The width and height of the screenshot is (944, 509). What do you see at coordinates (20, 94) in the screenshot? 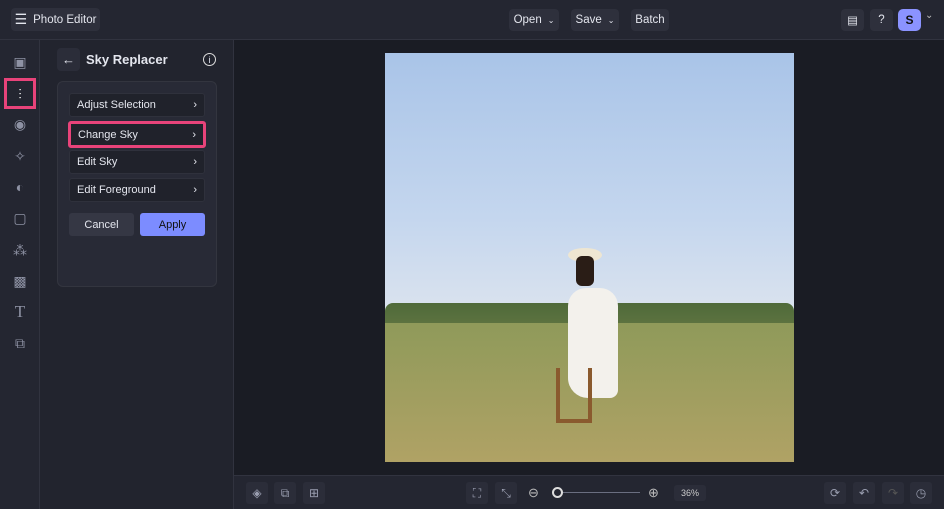
I see `sliders-icon: ⫶` at bounding box center [20, 94].